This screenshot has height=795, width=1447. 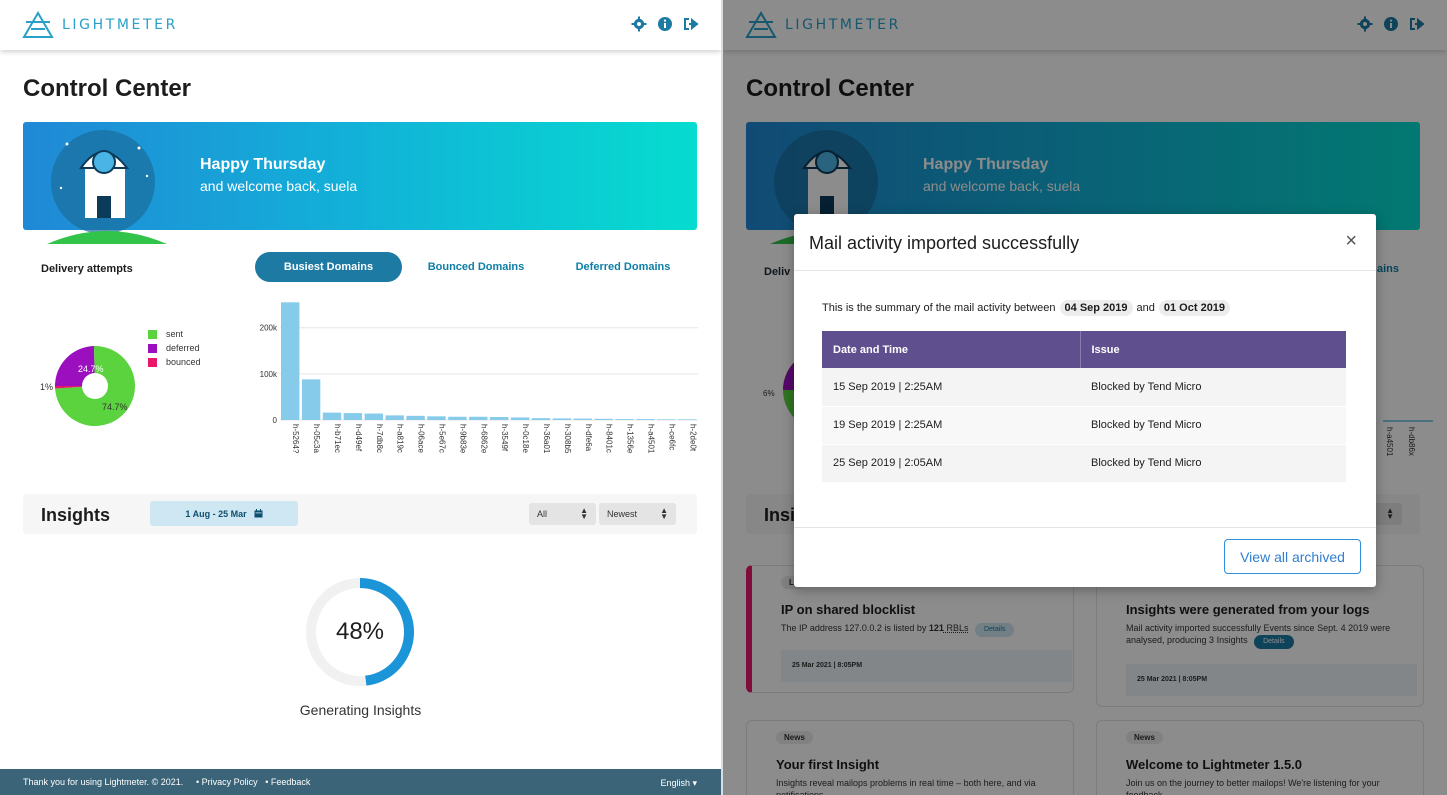 I want to click on calendar-icon, so click(x=258, y=513).